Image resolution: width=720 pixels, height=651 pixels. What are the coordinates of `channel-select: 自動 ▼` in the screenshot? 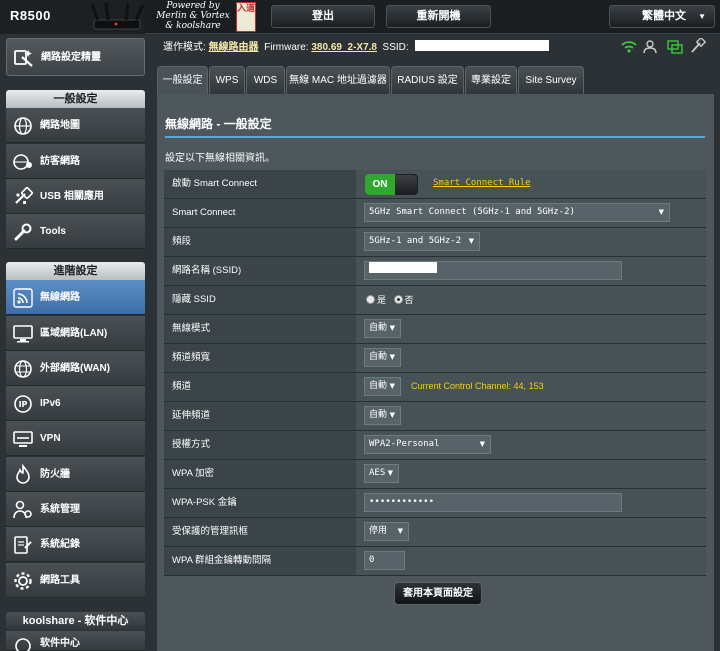 It's located at (382, 386).